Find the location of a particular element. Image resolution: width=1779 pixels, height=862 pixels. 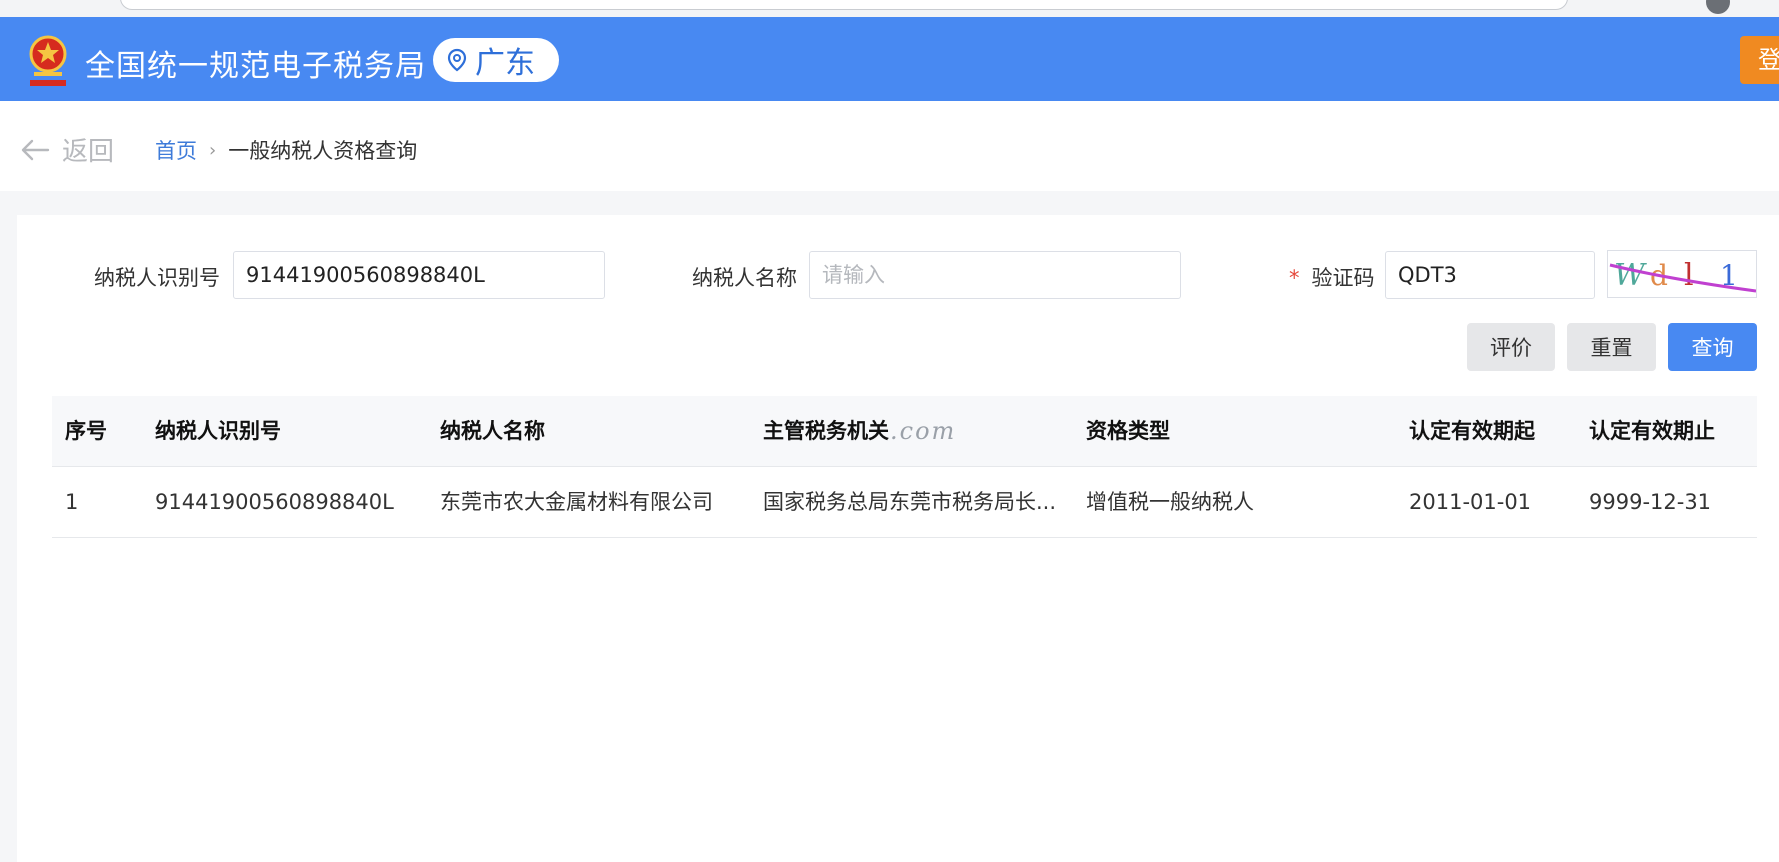

captcha-glyph-1: W is located at coordinates (1630, 275).